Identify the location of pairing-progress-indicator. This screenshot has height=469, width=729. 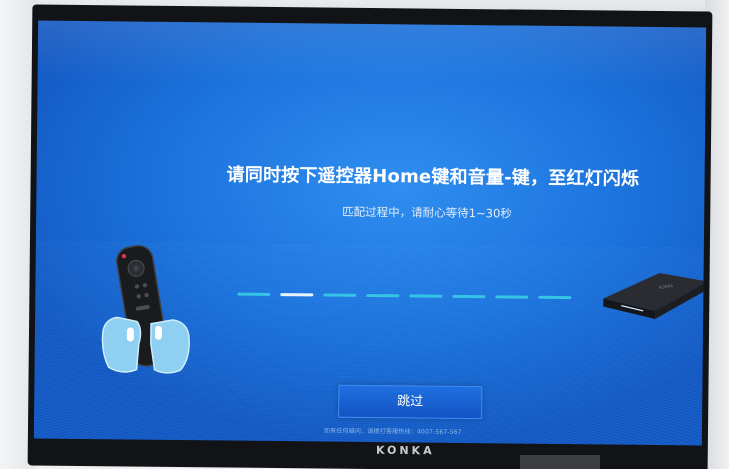
(404, 297).